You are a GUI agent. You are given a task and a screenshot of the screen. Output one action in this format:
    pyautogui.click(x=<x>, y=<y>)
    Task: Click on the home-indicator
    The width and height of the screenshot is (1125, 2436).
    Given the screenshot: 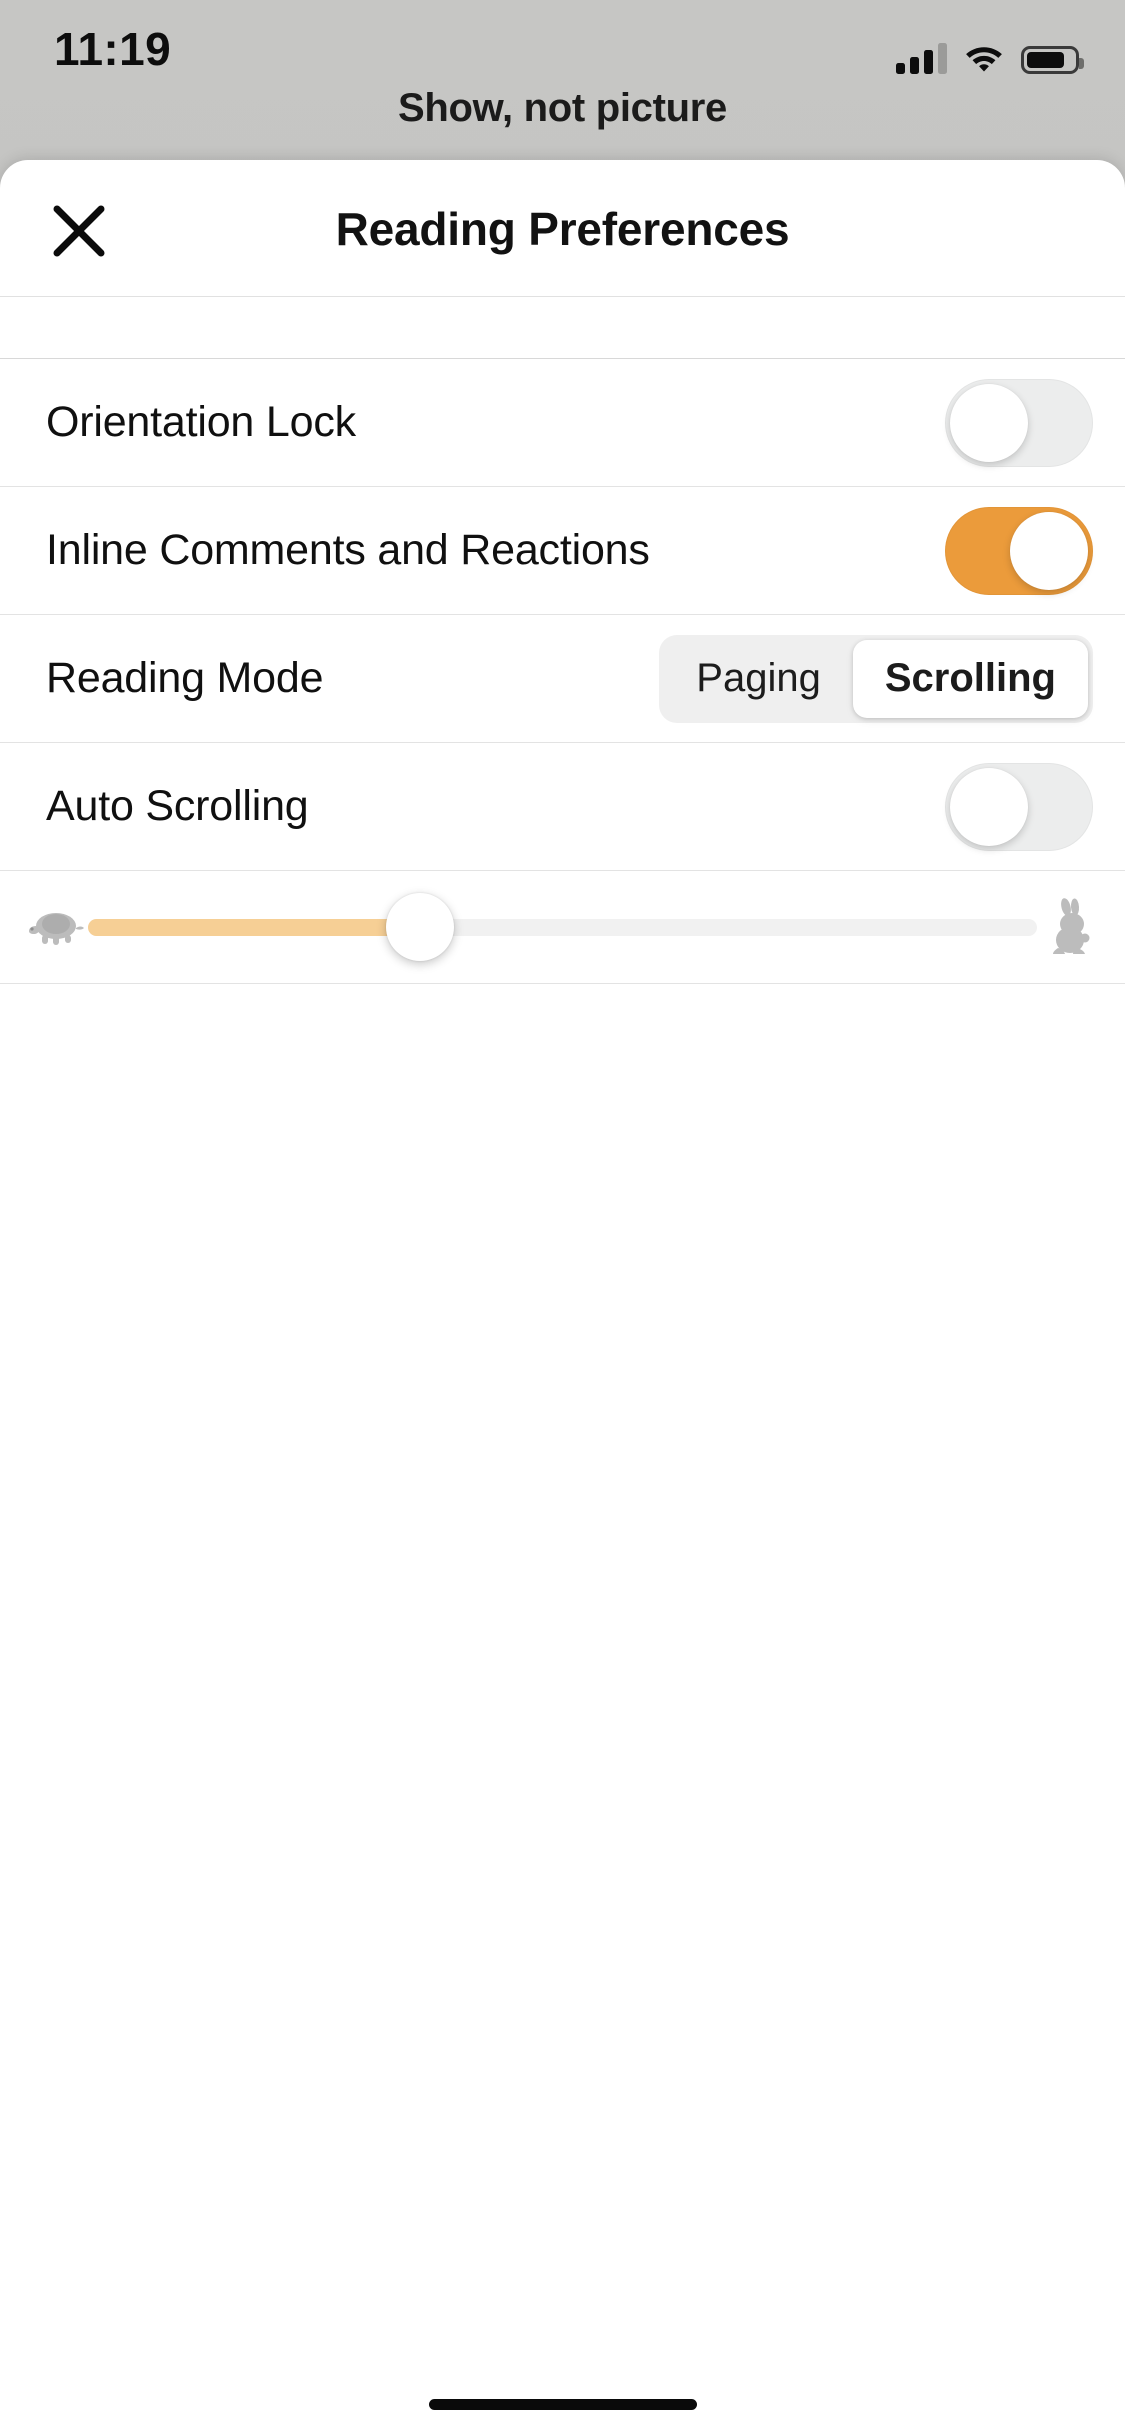 What is the action you would take?
    pyautogui.click(x=562, y=2404)
    